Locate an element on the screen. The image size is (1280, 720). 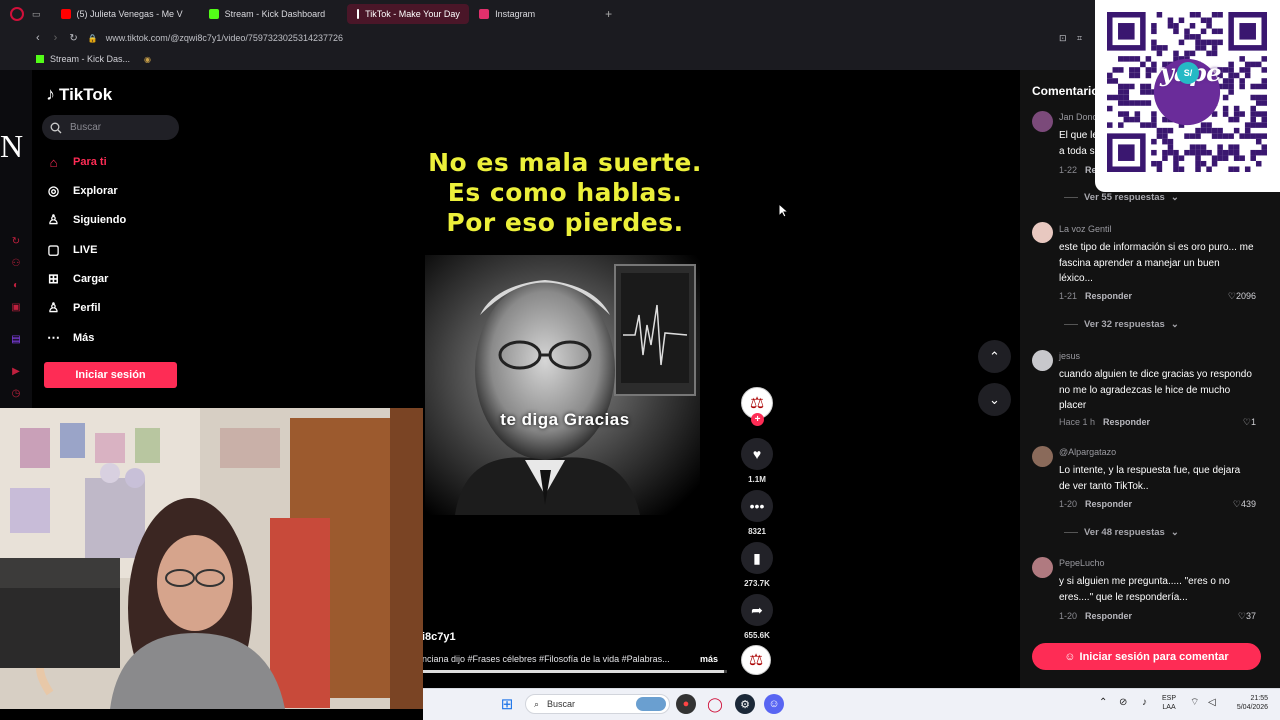
snapshot-icon: ⌗ is located at coordinates (1079, 38).